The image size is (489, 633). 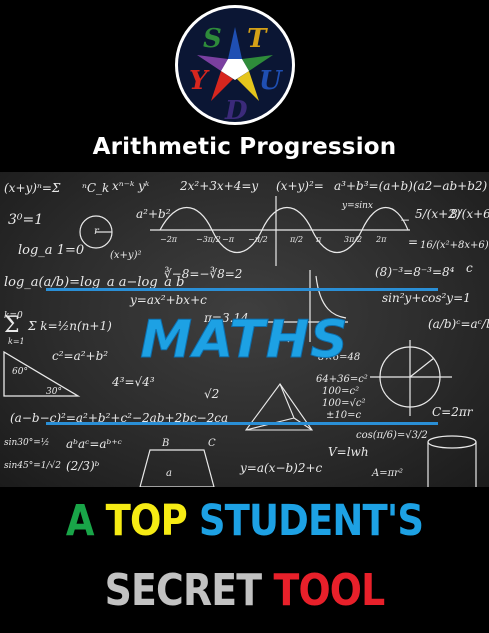 I want to click on formula: =, so click(x=413, y=242).